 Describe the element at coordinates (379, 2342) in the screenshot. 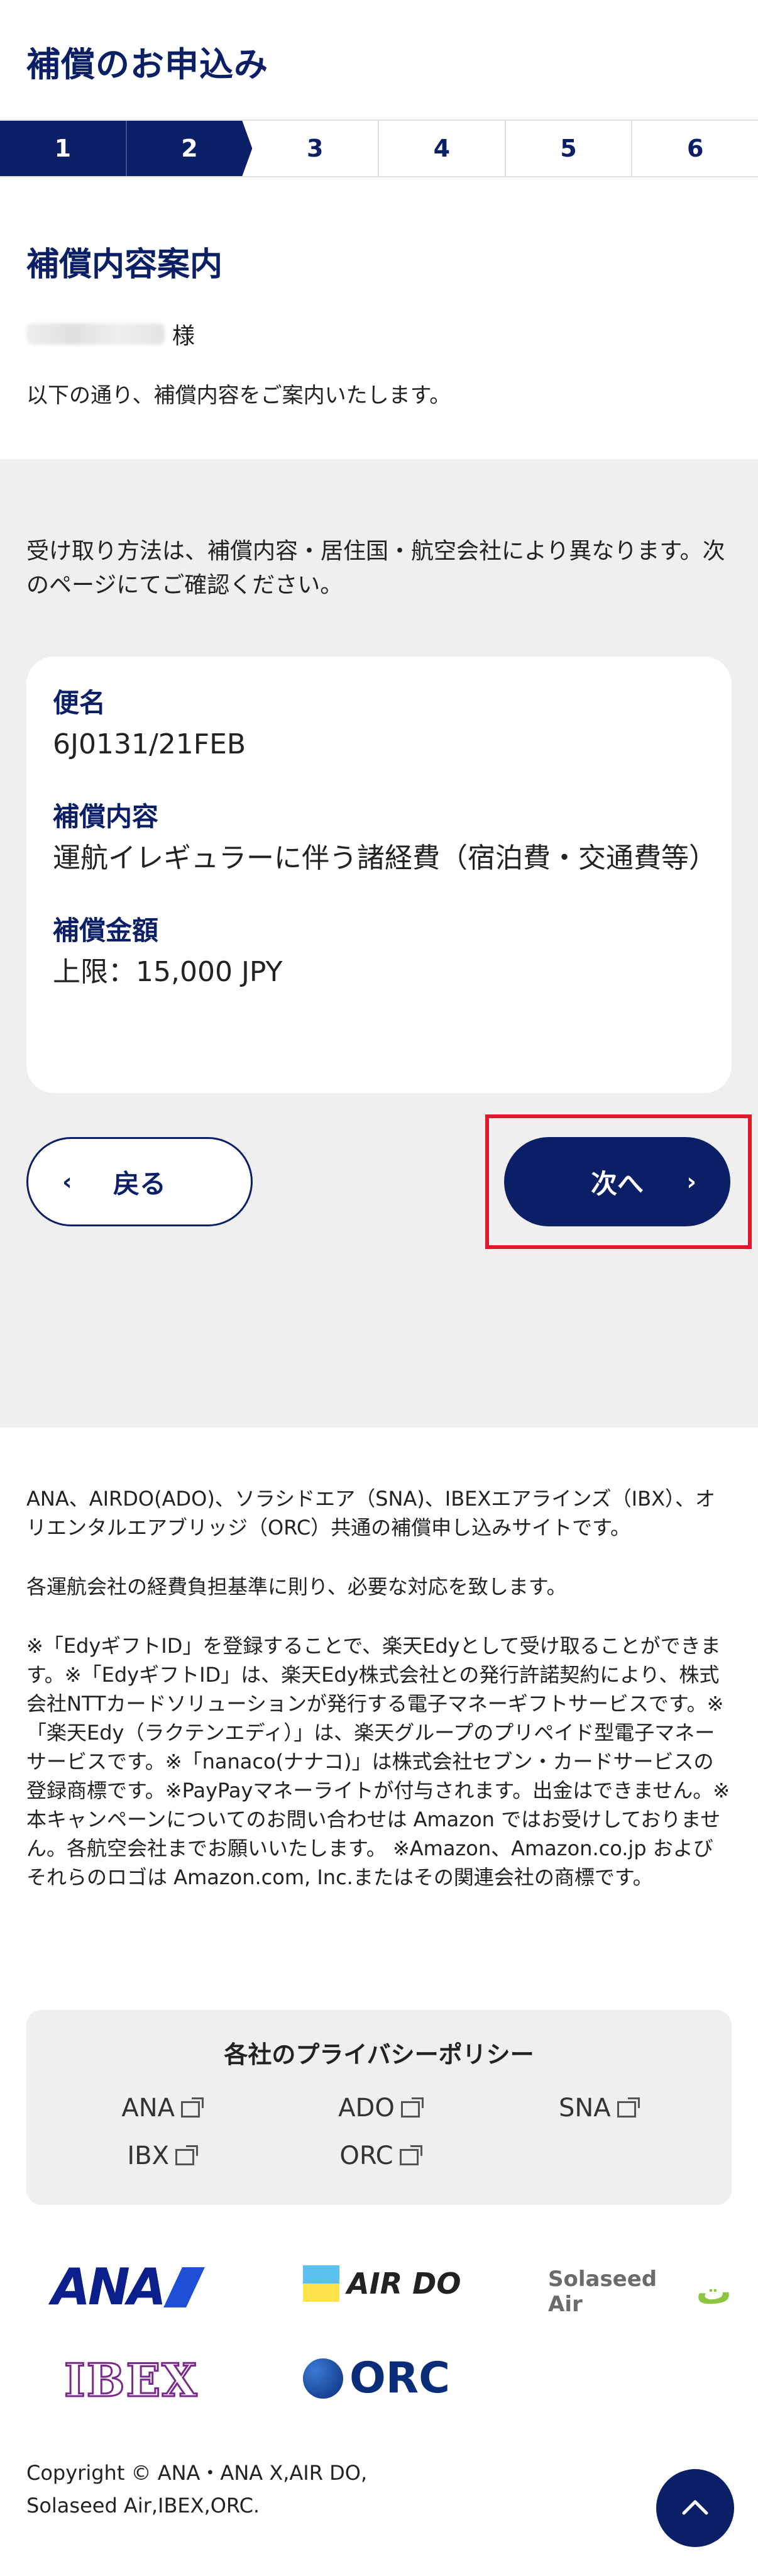

I see `airline-logos: ANA AIR DO Solaseed Air ت IBEX ORC` at that location.